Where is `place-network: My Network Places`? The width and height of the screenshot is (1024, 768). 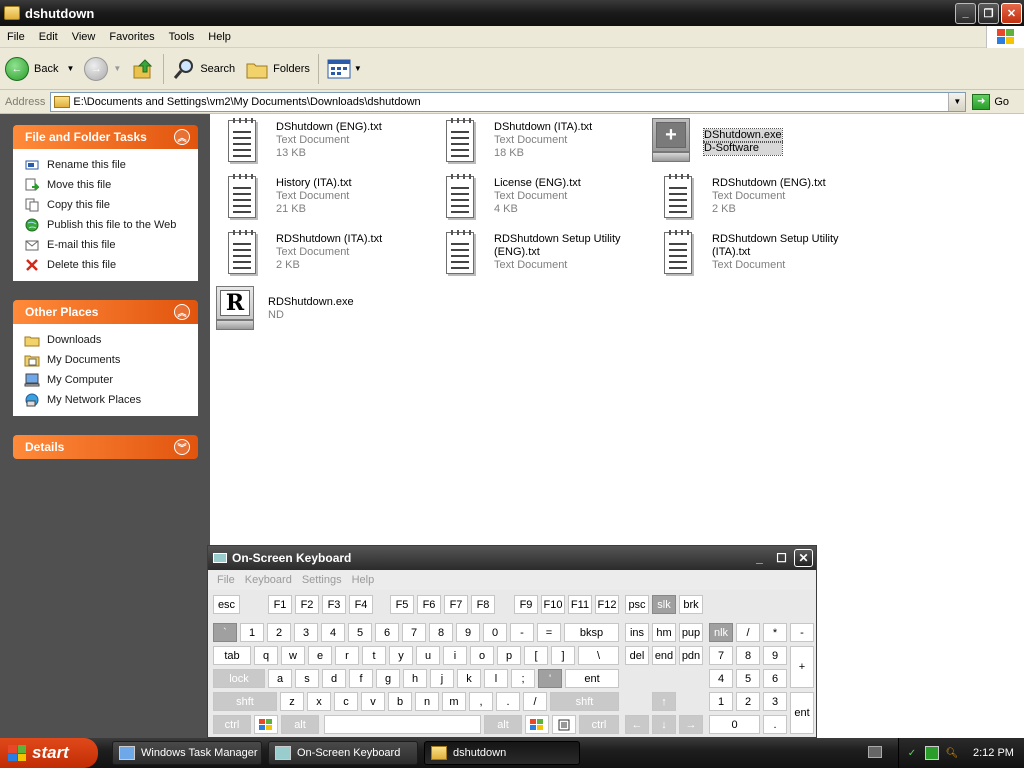
place-network: My Network Places is located at coordinates (111, 400).